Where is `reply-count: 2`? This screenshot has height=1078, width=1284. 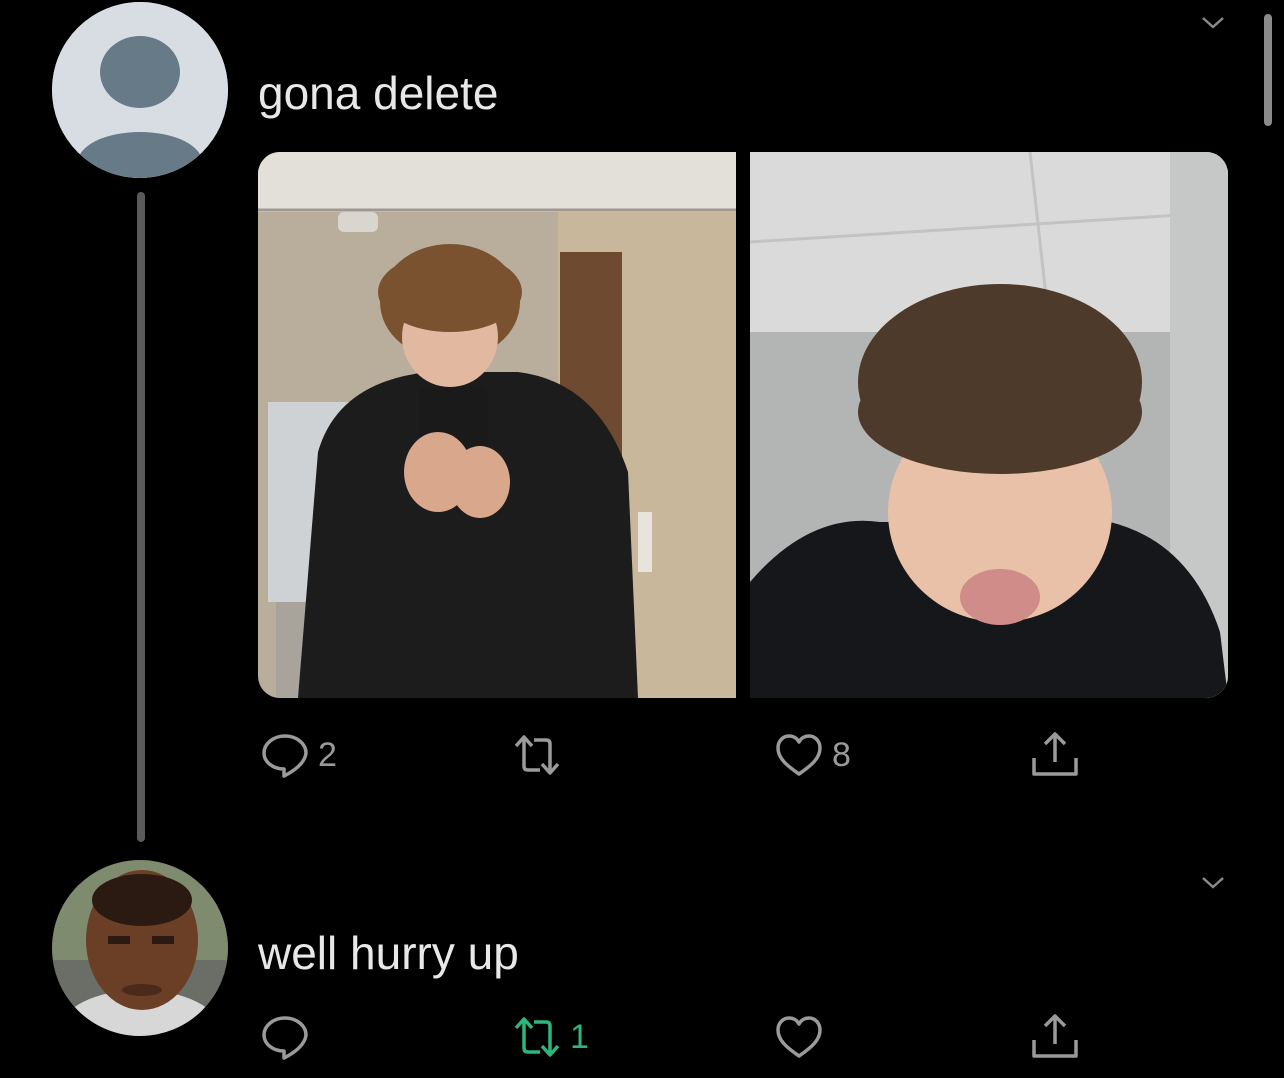
reply-count: 2 is located at coordinates (327, 754).